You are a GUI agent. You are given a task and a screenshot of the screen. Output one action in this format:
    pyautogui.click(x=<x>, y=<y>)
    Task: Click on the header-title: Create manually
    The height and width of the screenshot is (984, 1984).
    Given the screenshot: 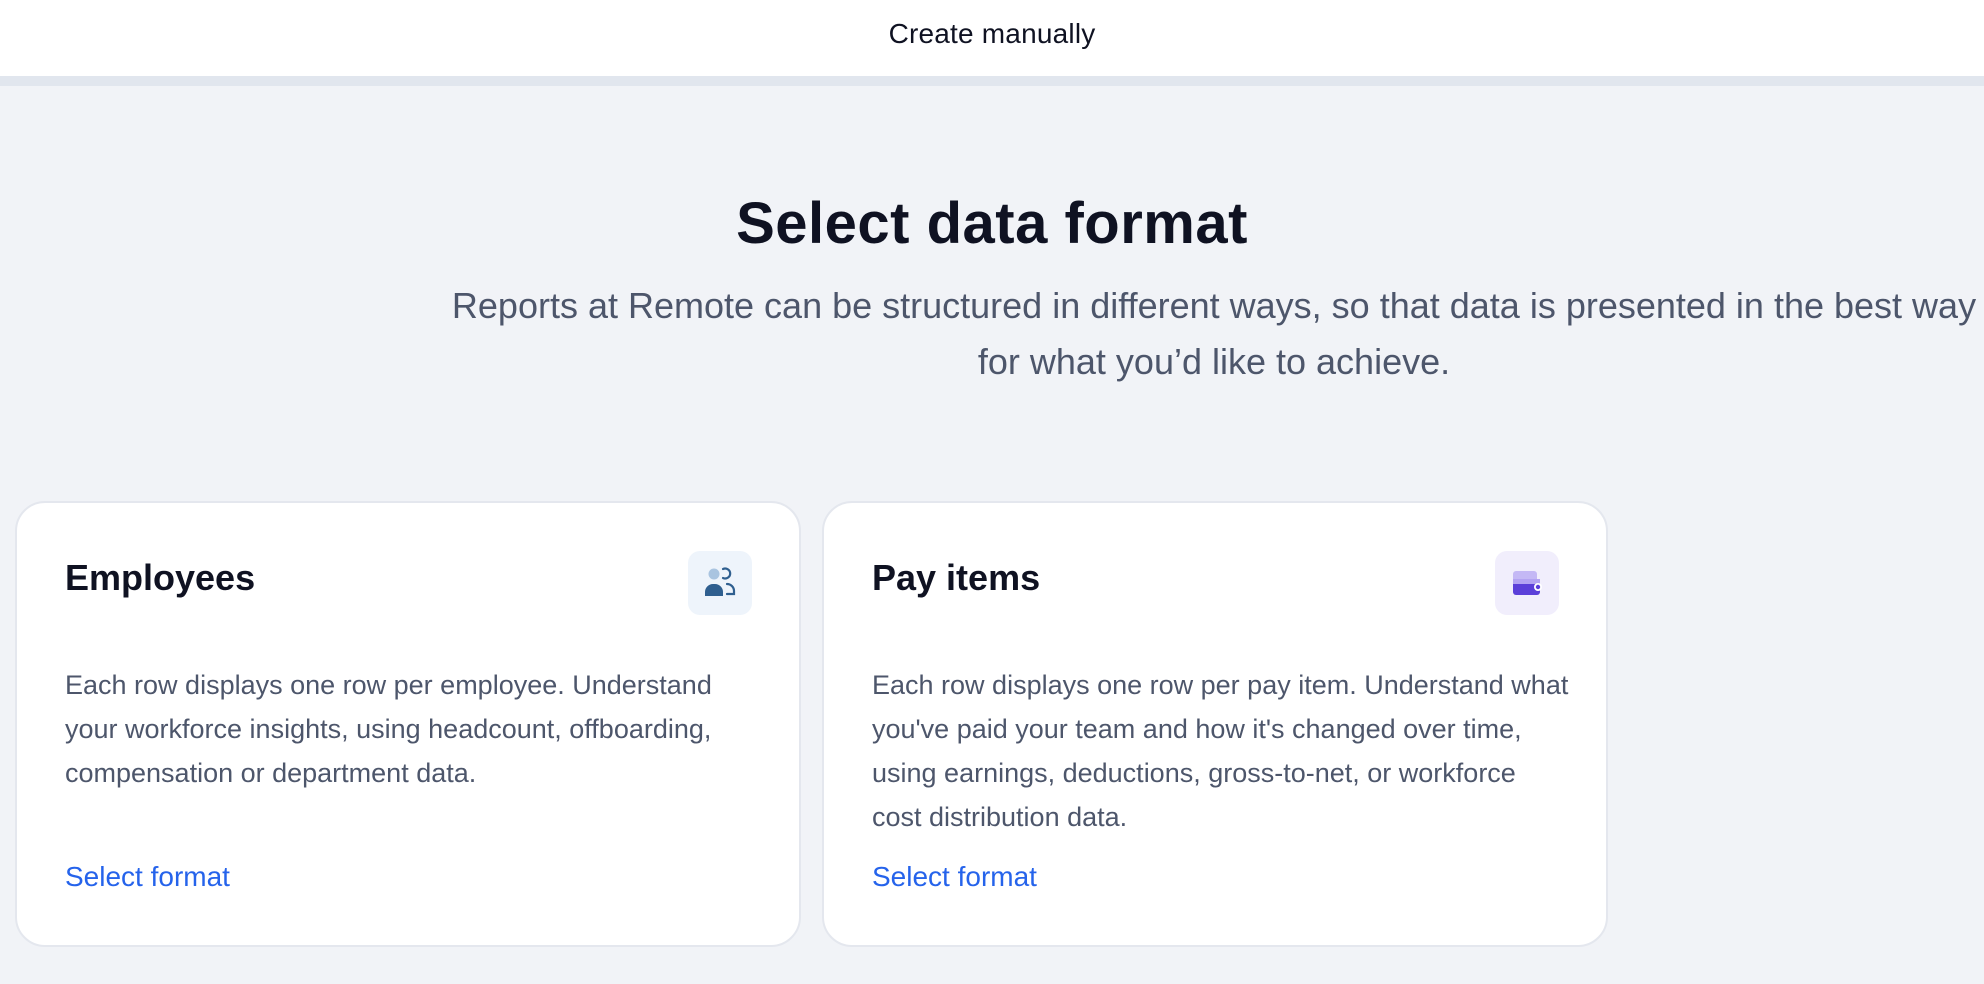 What is the action you would take?
    pyautogui.click(x=992, y=33)
    